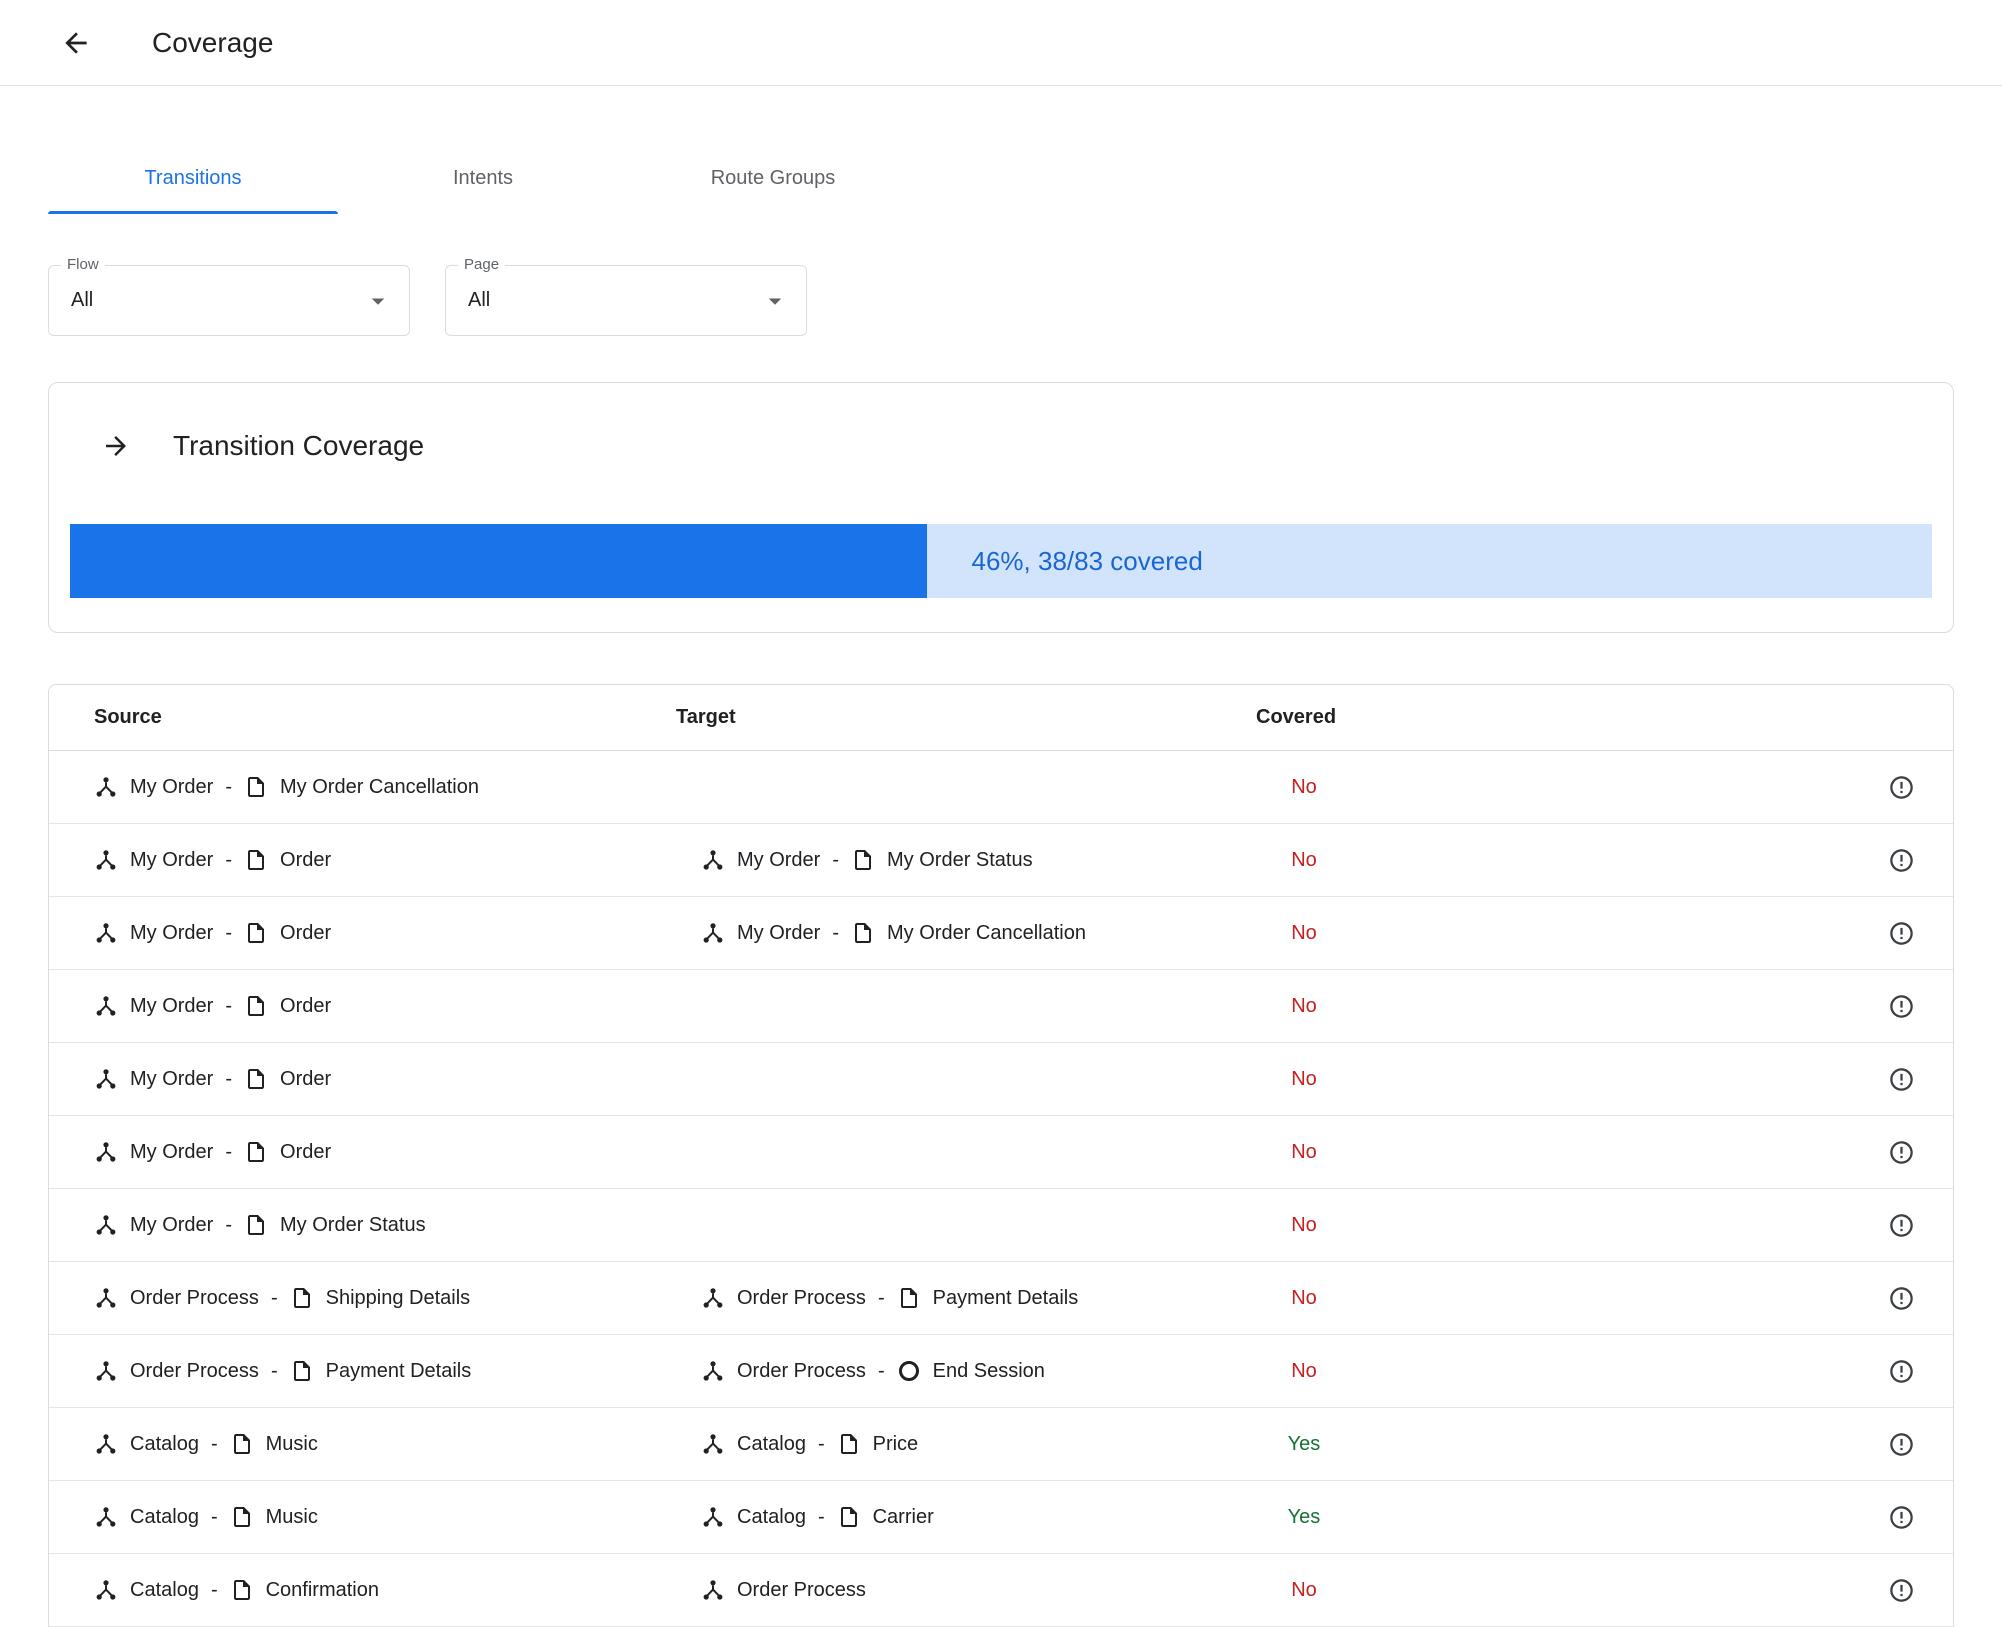 Image resolution: width=2002 pixels, height=1627 pixels. I want to click on page-name: My Order Cancellation, so click(986, 932).